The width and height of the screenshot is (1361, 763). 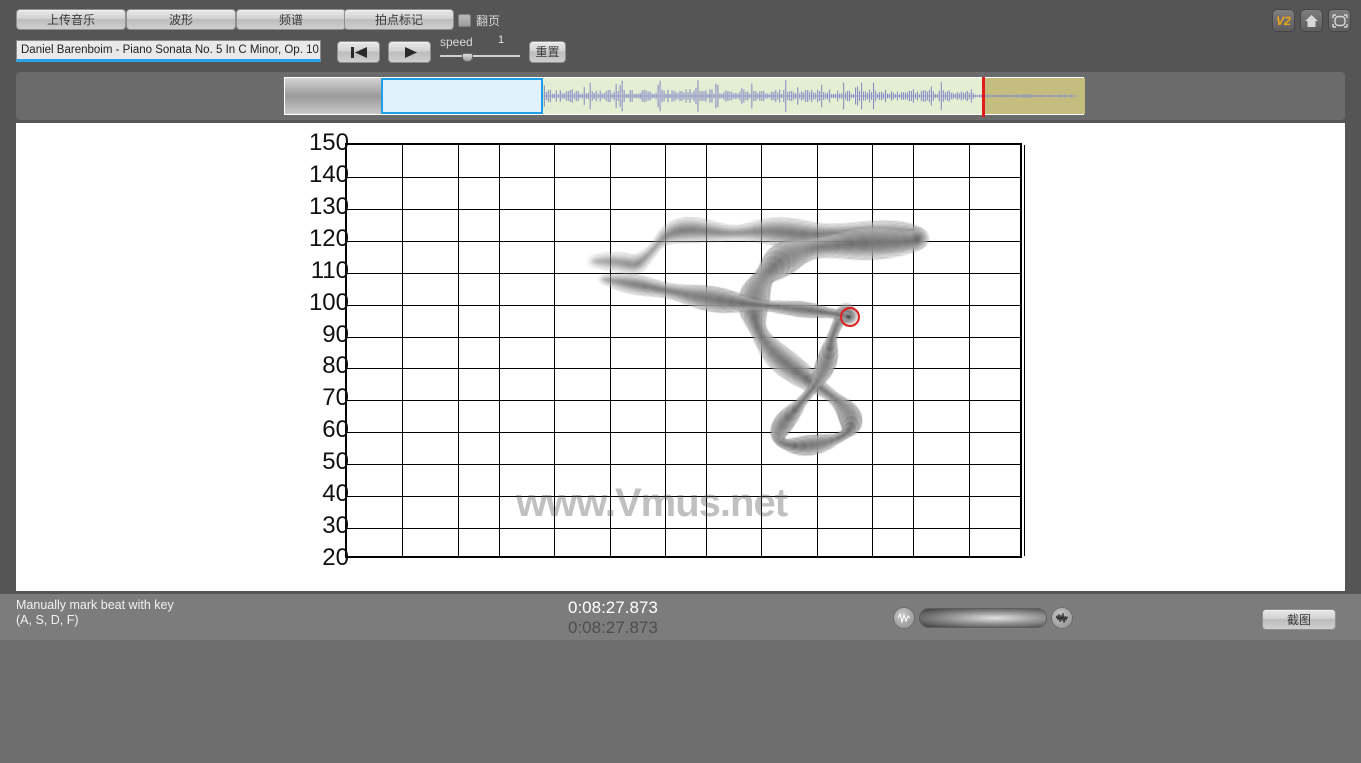 What do you see at coordinates (1339, 20) in the screenshot?
I see `fullscreen-icon` at bounding box center [1339, 20].